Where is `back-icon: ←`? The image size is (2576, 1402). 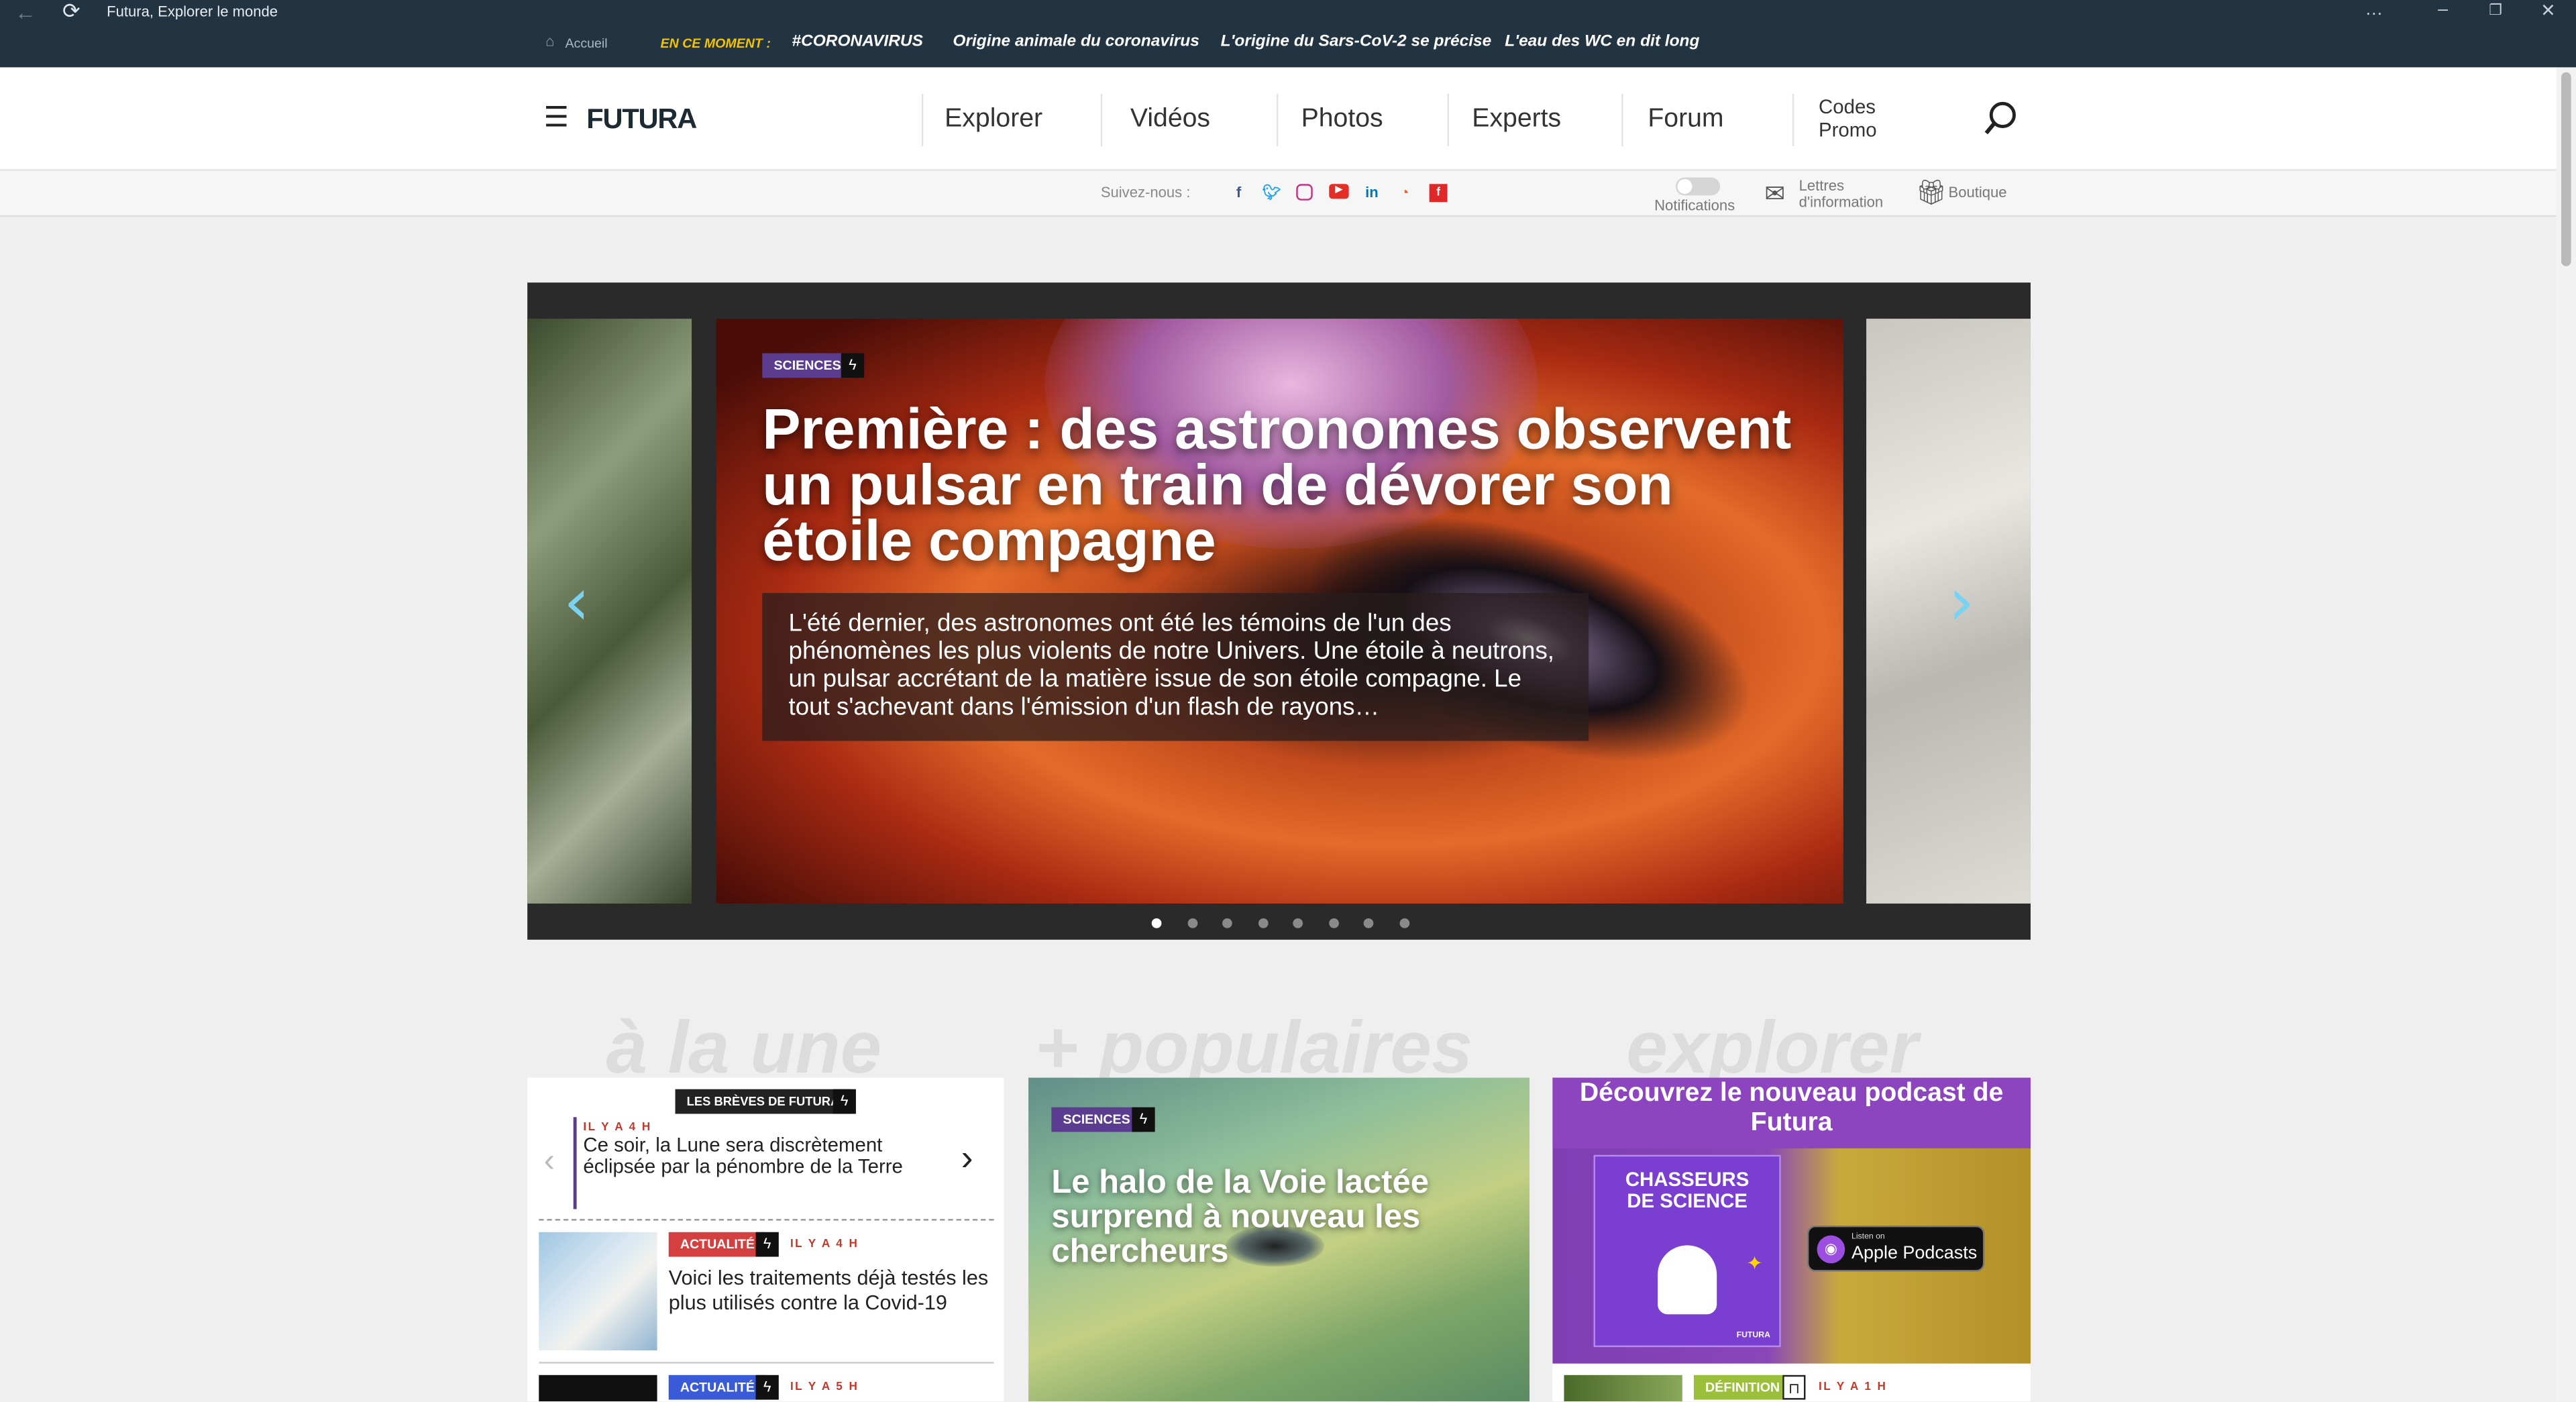
back-icon: ← is located at coordinates (25, 13).